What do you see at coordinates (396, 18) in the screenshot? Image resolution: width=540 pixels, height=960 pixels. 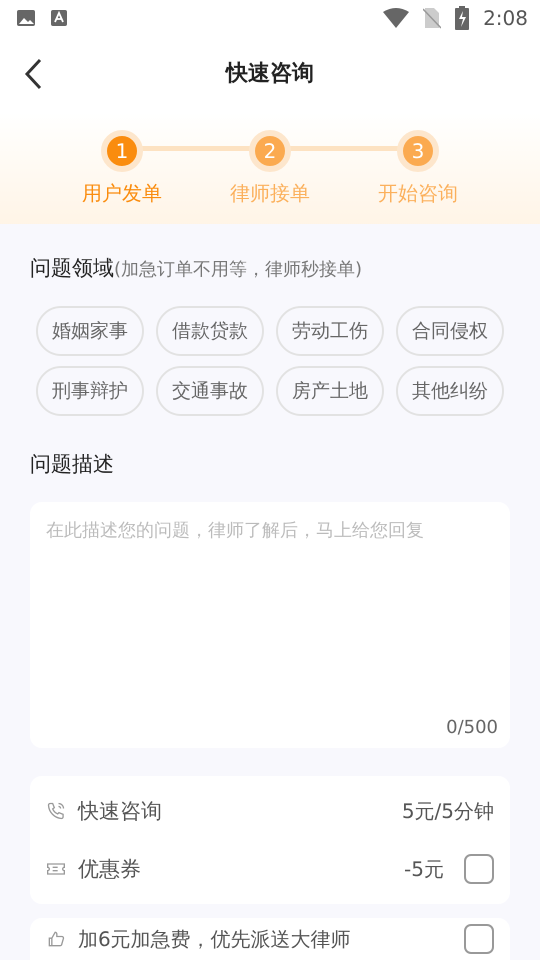 I see `wifi-icon` at bounding box center [396, 18].